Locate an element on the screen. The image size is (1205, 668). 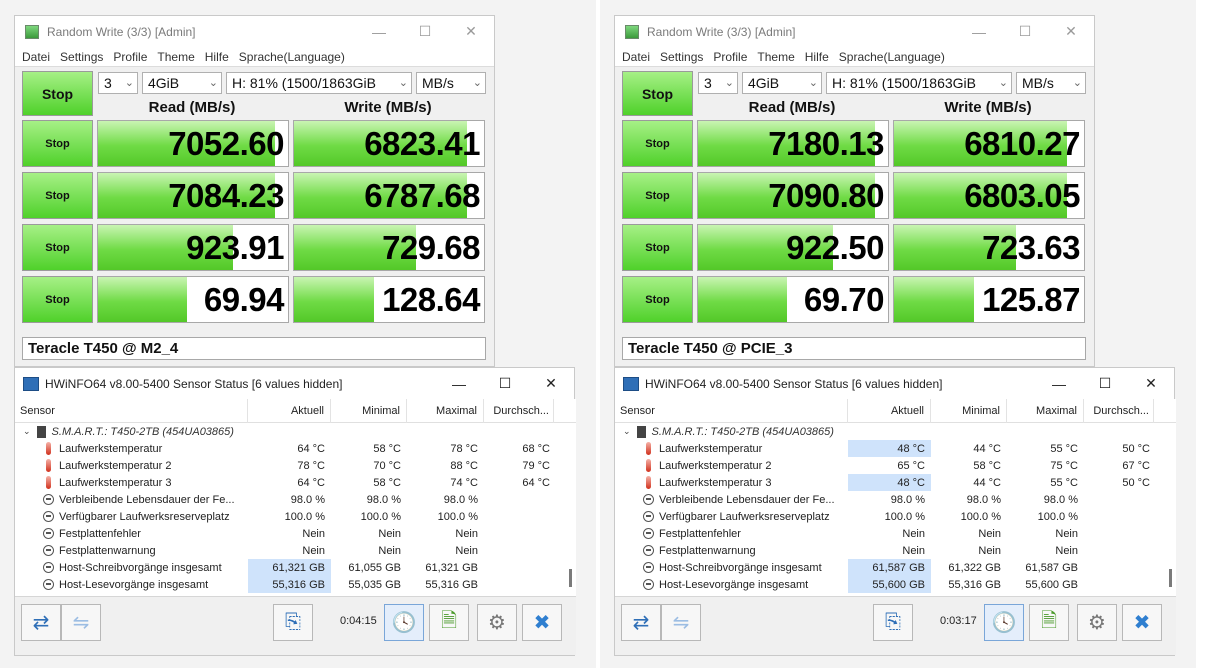
sensor-group-label: ⌄ S.M.A.R.T.: T450-2TB (454UA03865) is located at coordinates (731, 431).